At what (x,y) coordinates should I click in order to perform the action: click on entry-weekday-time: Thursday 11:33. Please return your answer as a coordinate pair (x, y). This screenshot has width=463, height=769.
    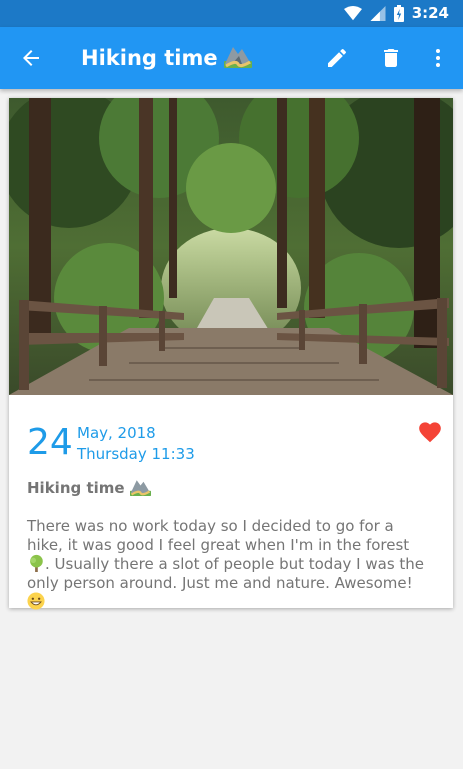
    Looking at the image, I should click on (136, 454).